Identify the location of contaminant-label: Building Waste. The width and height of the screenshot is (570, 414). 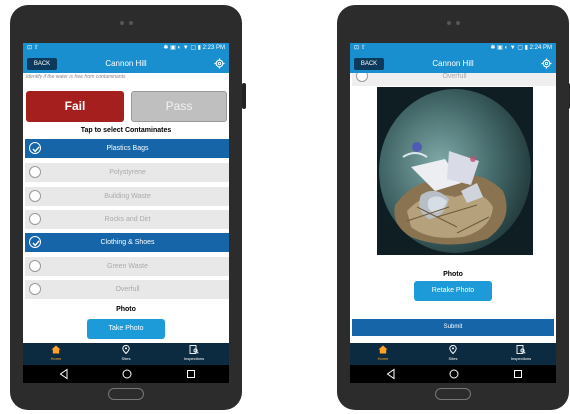
(127, 196).